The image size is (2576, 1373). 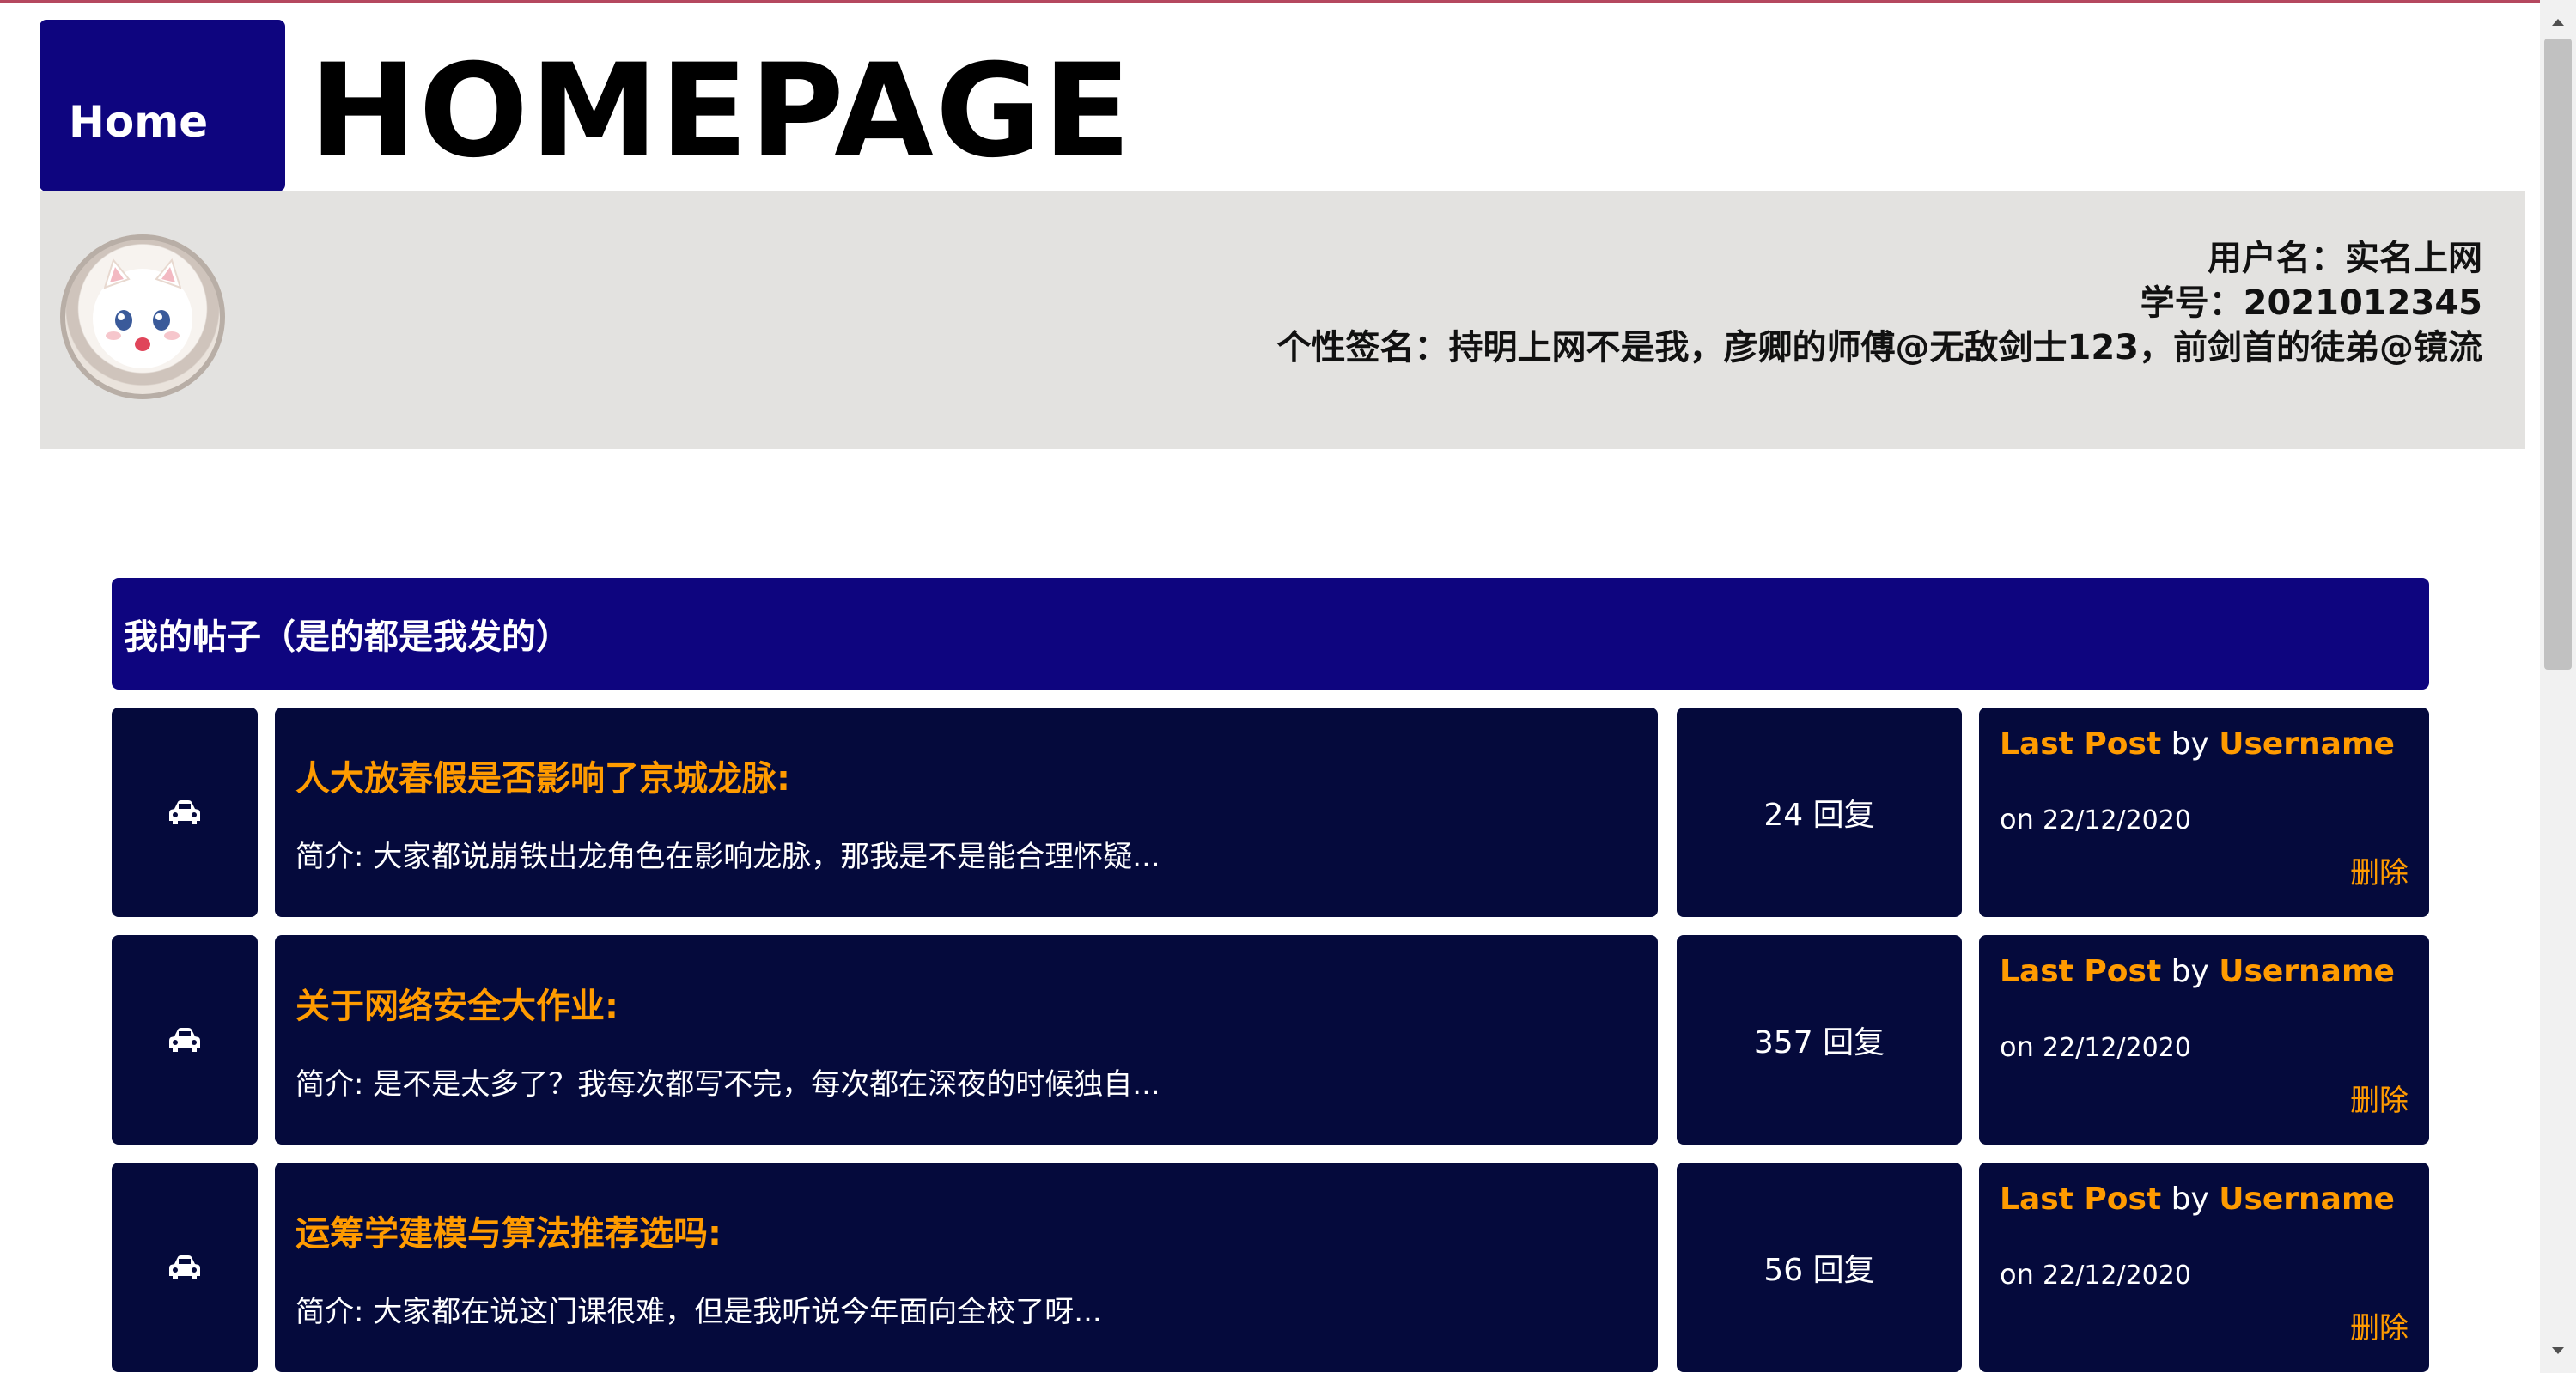 What do you see at coordinates (142, 313) in the screenshot?
I see `cat-avatar-icon` at bounding box center [142, 313].